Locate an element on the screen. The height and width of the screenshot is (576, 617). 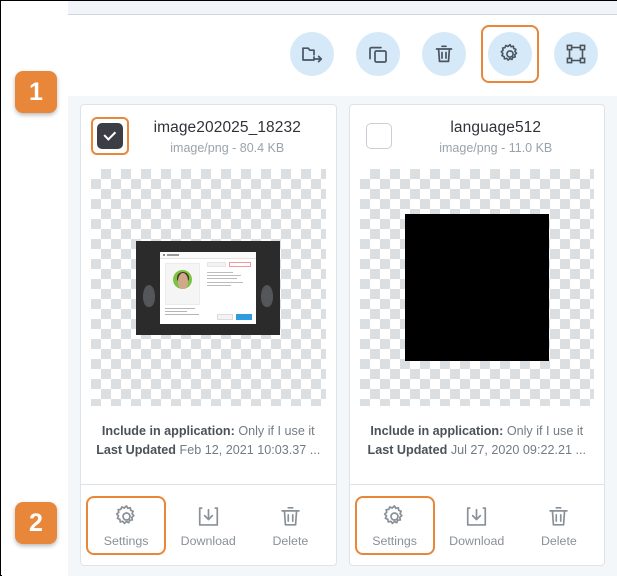
resize-button is located at coordinates (576, 54).